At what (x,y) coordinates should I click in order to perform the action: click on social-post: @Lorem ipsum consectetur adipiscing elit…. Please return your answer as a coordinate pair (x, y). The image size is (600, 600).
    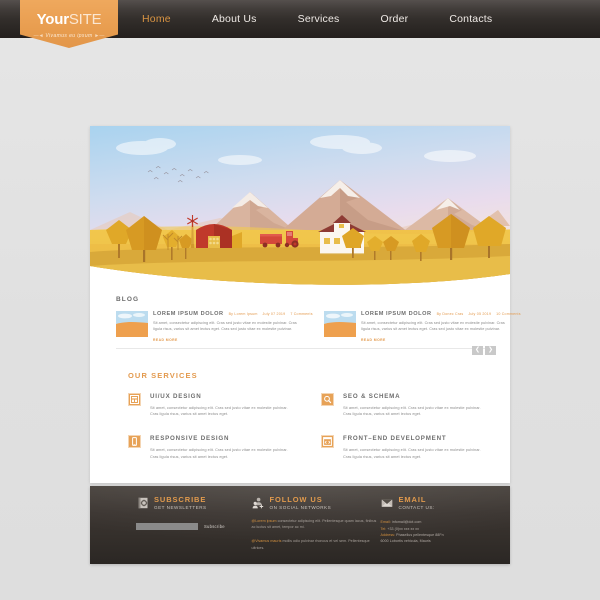
    Looking at the image, I should click on (316, 524).